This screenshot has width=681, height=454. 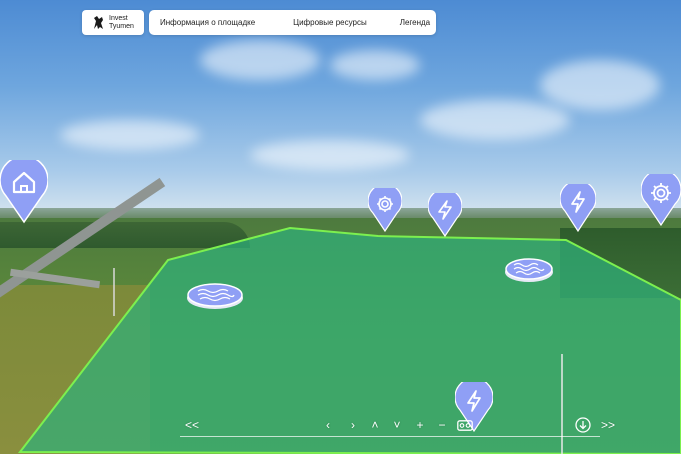 I want to click on vr-mode-button, so click(x=465, y=425).